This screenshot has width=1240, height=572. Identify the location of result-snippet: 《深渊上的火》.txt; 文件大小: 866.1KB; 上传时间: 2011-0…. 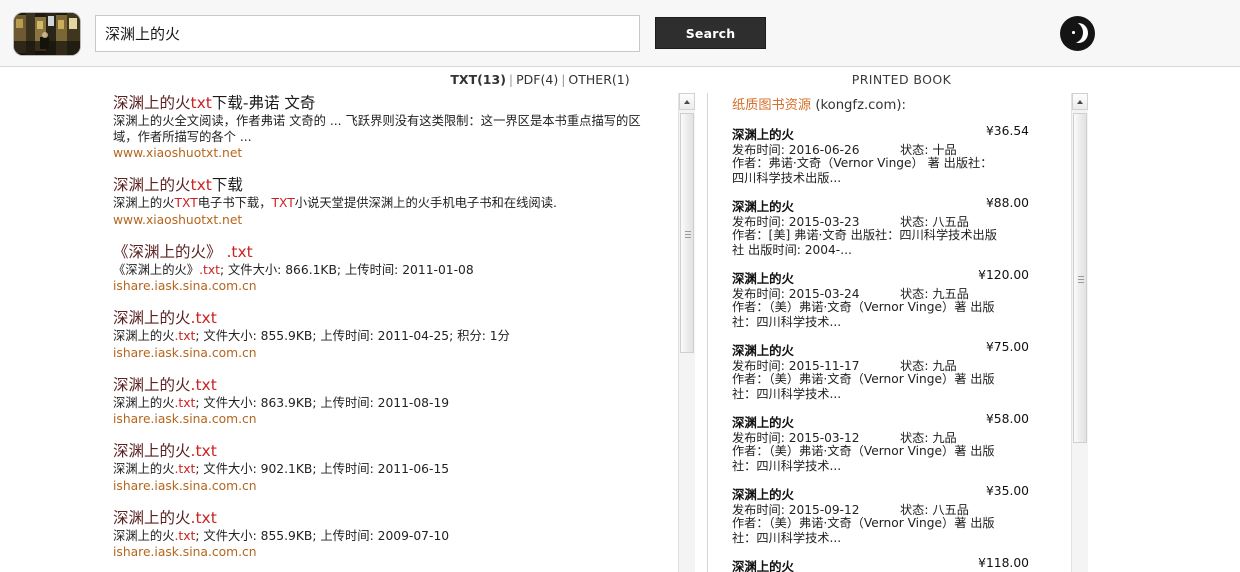
(381, 271).